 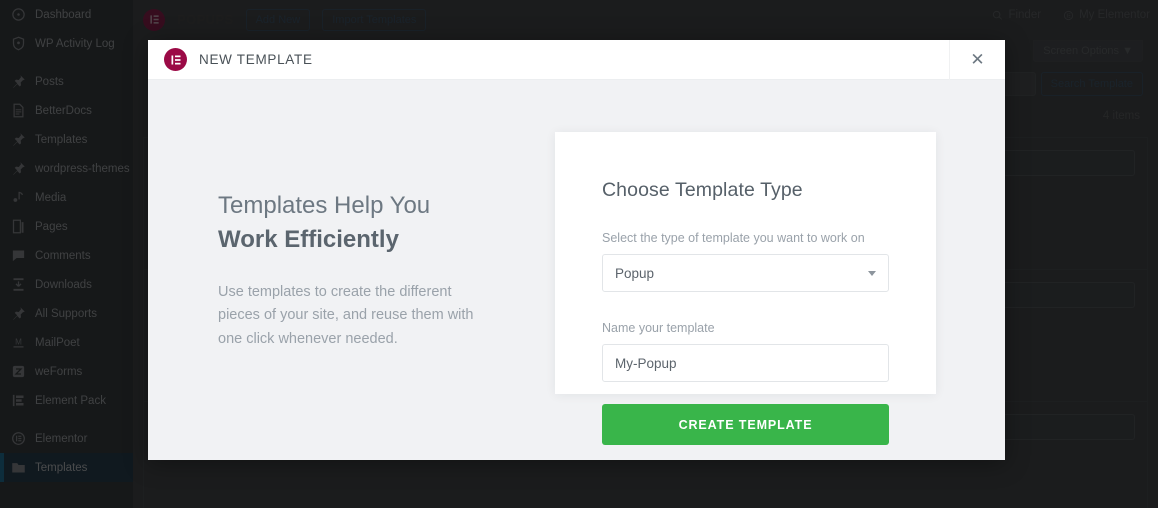 I want to click on element-pack-icon, so click(x=18, y=401).